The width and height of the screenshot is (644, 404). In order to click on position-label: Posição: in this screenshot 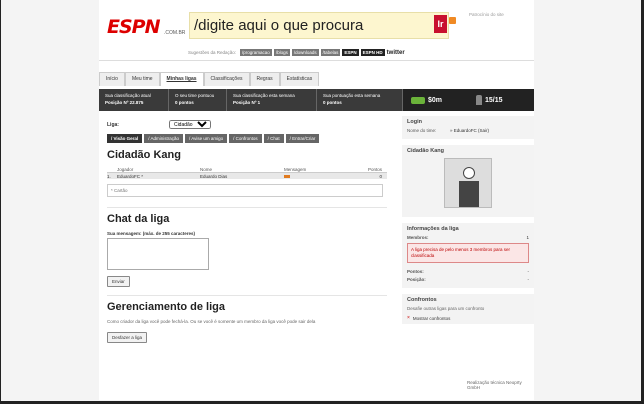, I will do `click(416, 279)`.